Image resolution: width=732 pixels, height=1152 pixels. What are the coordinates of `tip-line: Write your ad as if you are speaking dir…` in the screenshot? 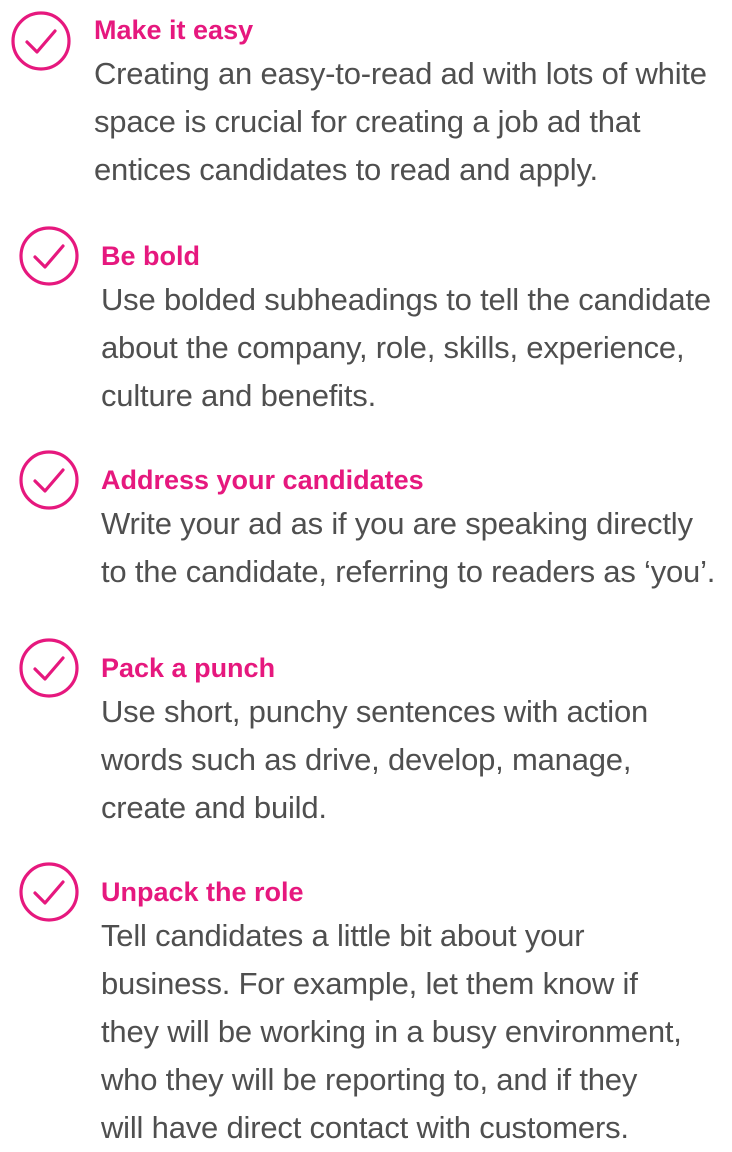 It's located at (397, 523).